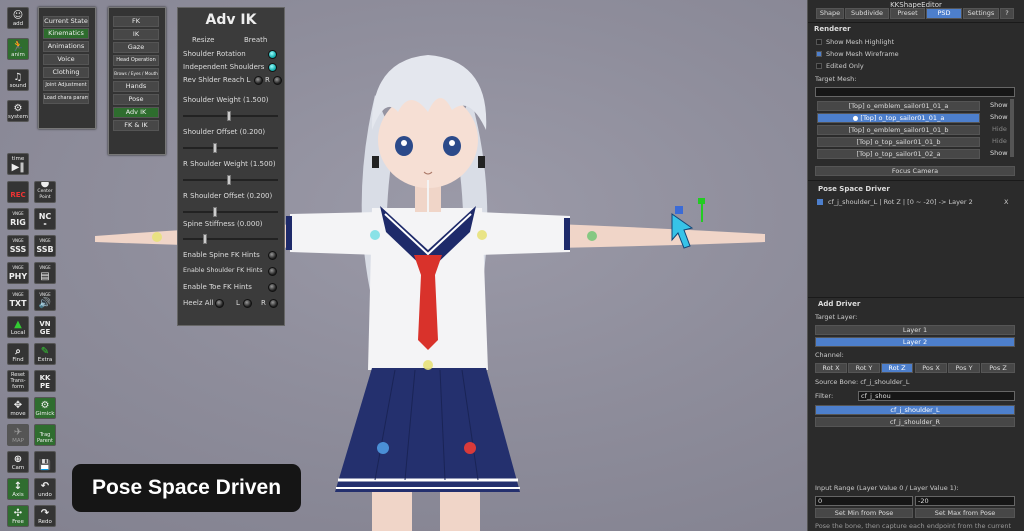 The height and width of the screenshot is (531, 1024). What do you see at coordinates (45, 327) in the screenshot?
I see `vnge-button: VN GE` at bounding box center [45, 327].